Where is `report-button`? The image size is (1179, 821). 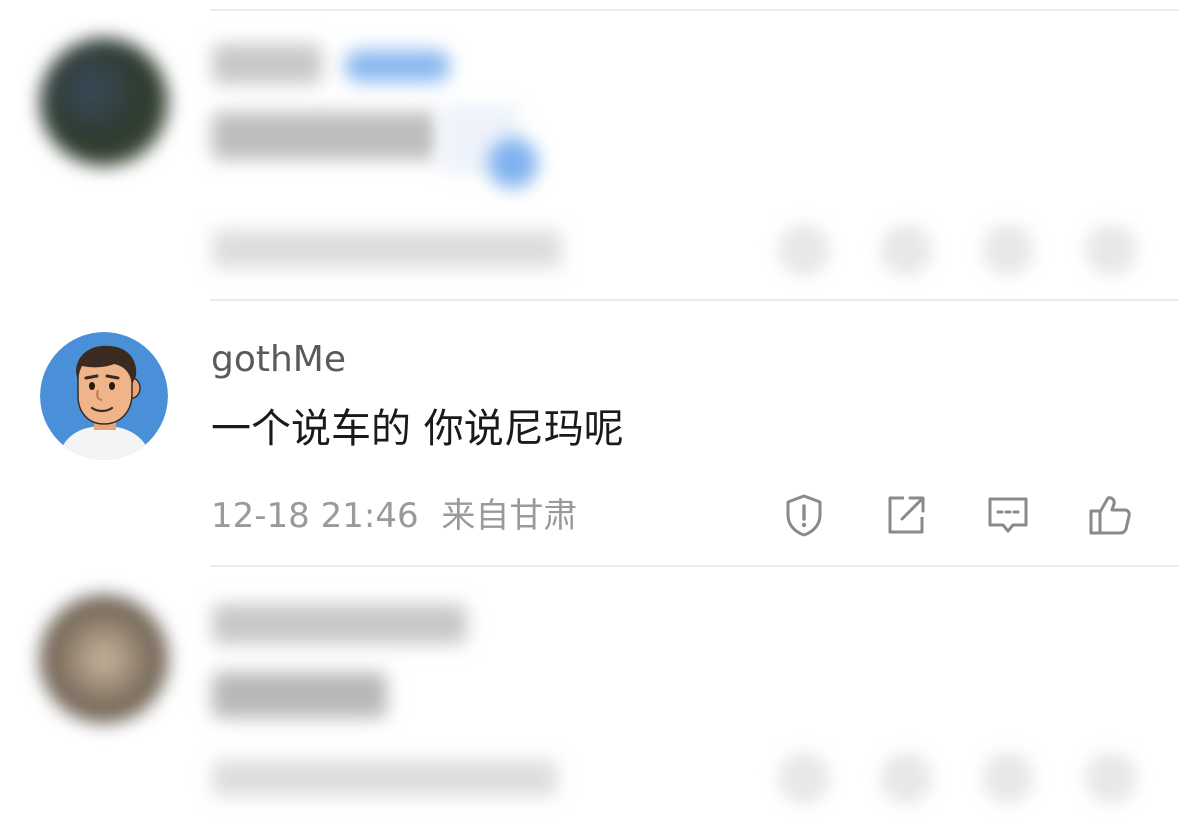
report-button is located at coordinates (804, 515).